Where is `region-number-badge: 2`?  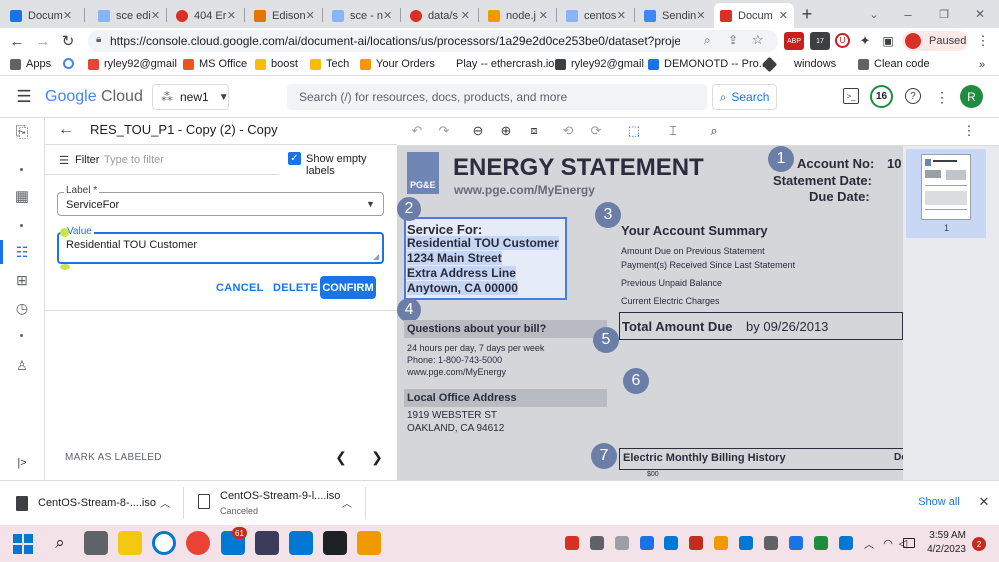
region-number-badge: 2 is located at coordinates (409, 209).